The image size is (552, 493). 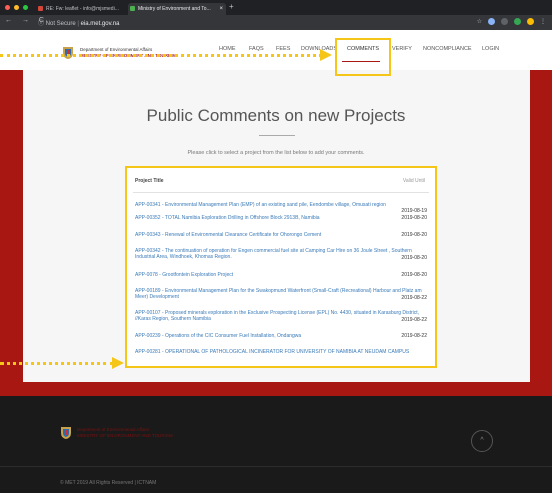 What do you see at coordinates (113, 429) in the screenshot?
I see `footer-department-name: Department of Environmental Affairs` at bounding box center [113, 429].